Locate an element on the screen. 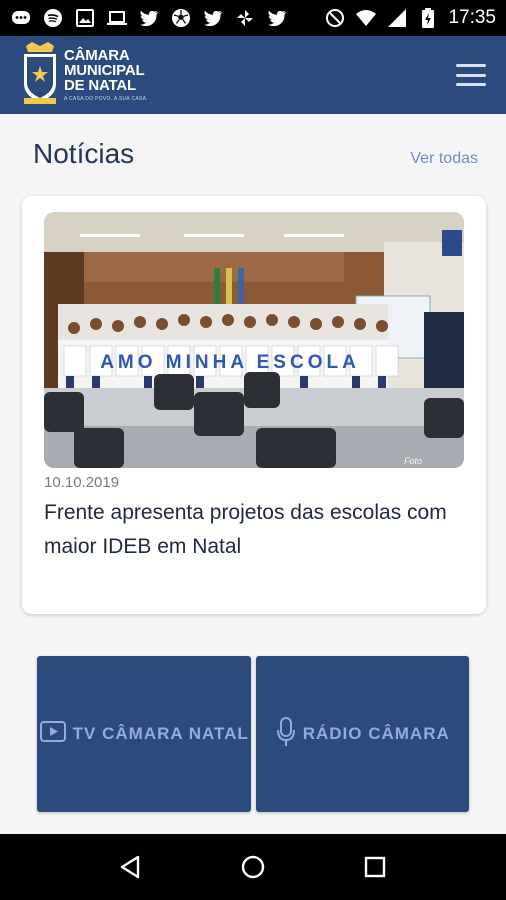 This screenshot has height=900, width=506. wifi-icon is located at coordinates (366, 18).